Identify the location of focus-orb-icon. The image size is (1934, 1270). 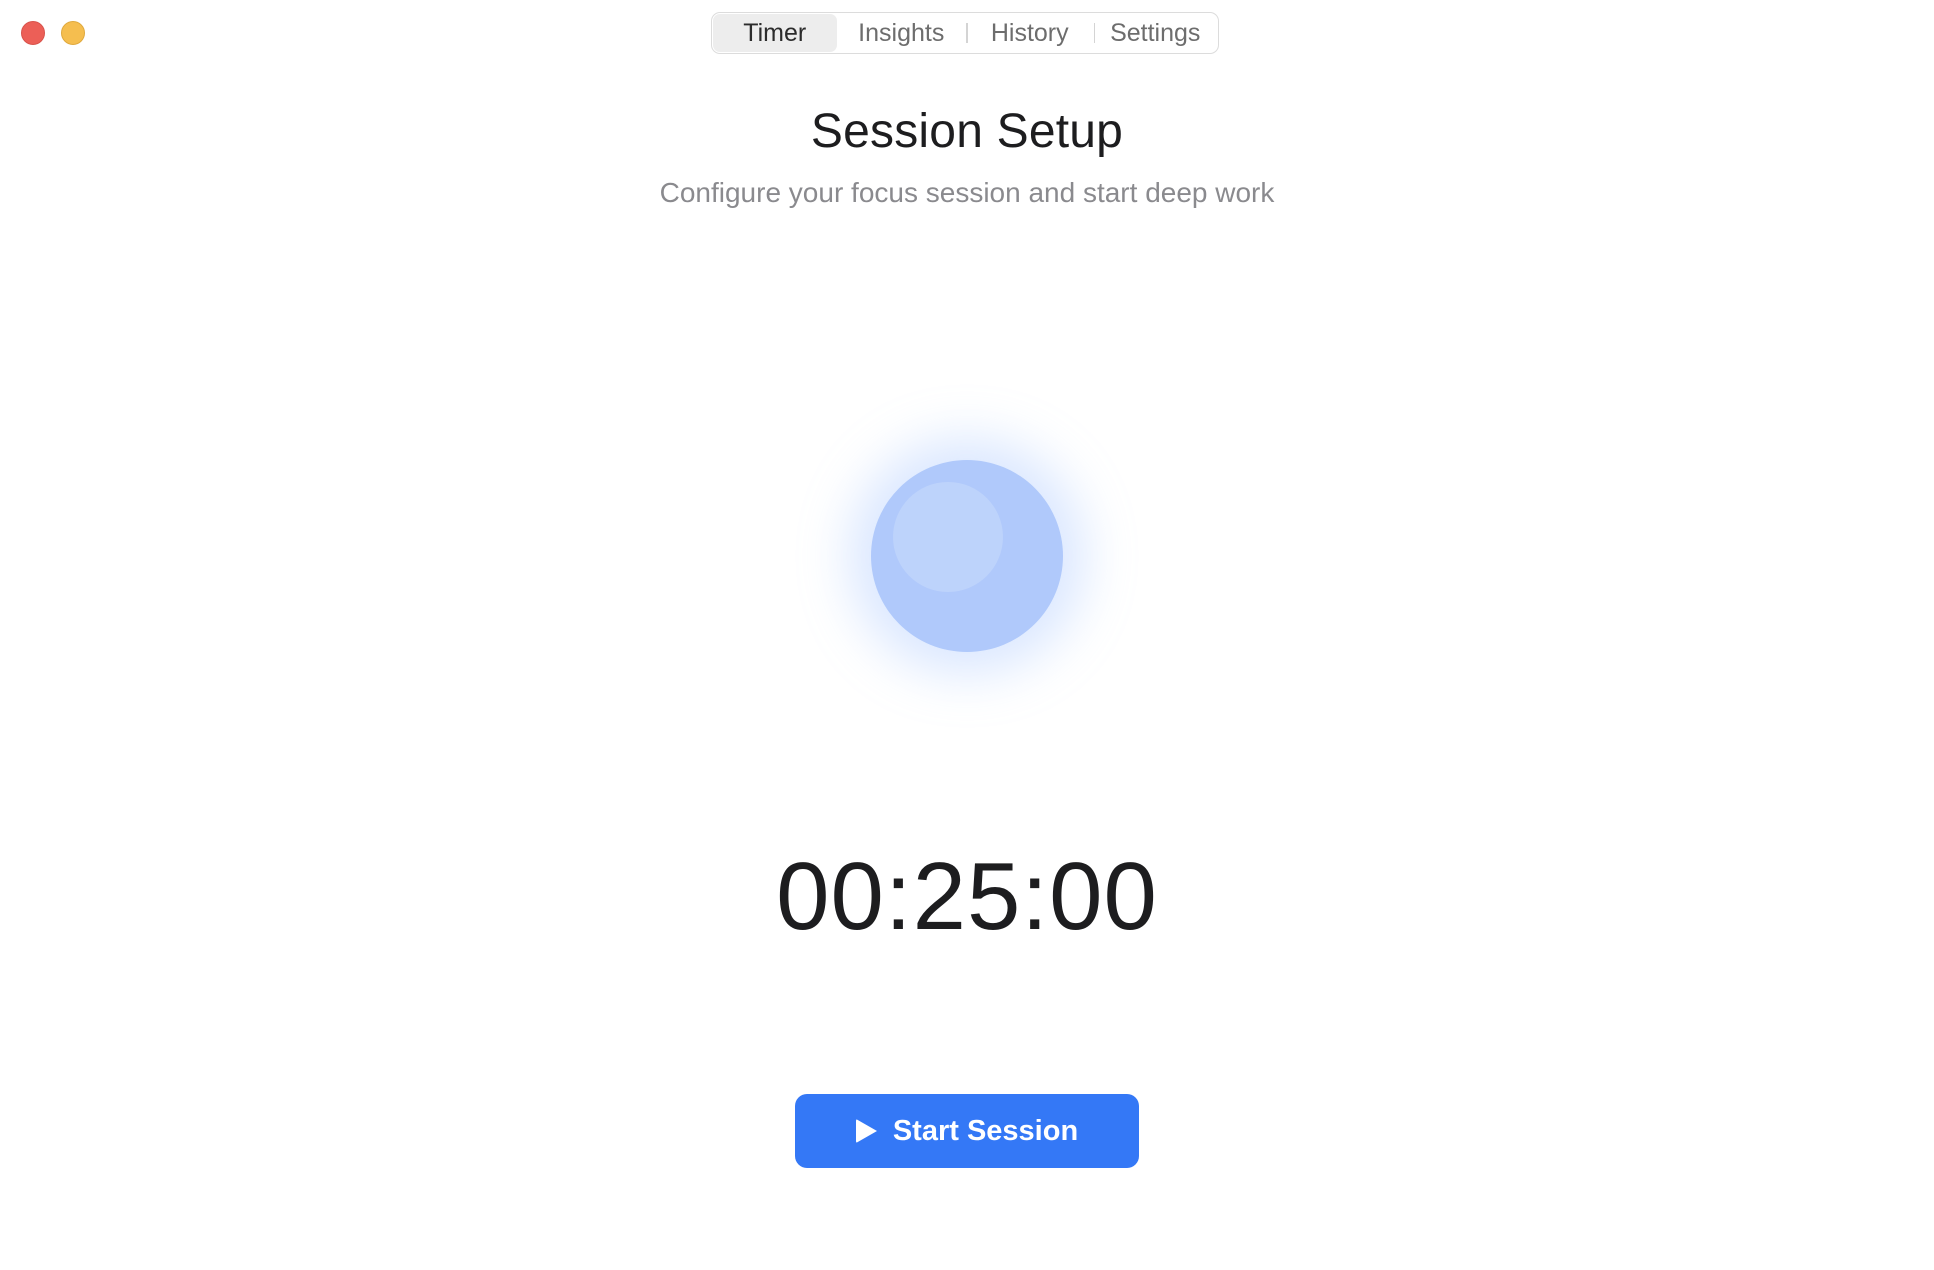
(967, 556).